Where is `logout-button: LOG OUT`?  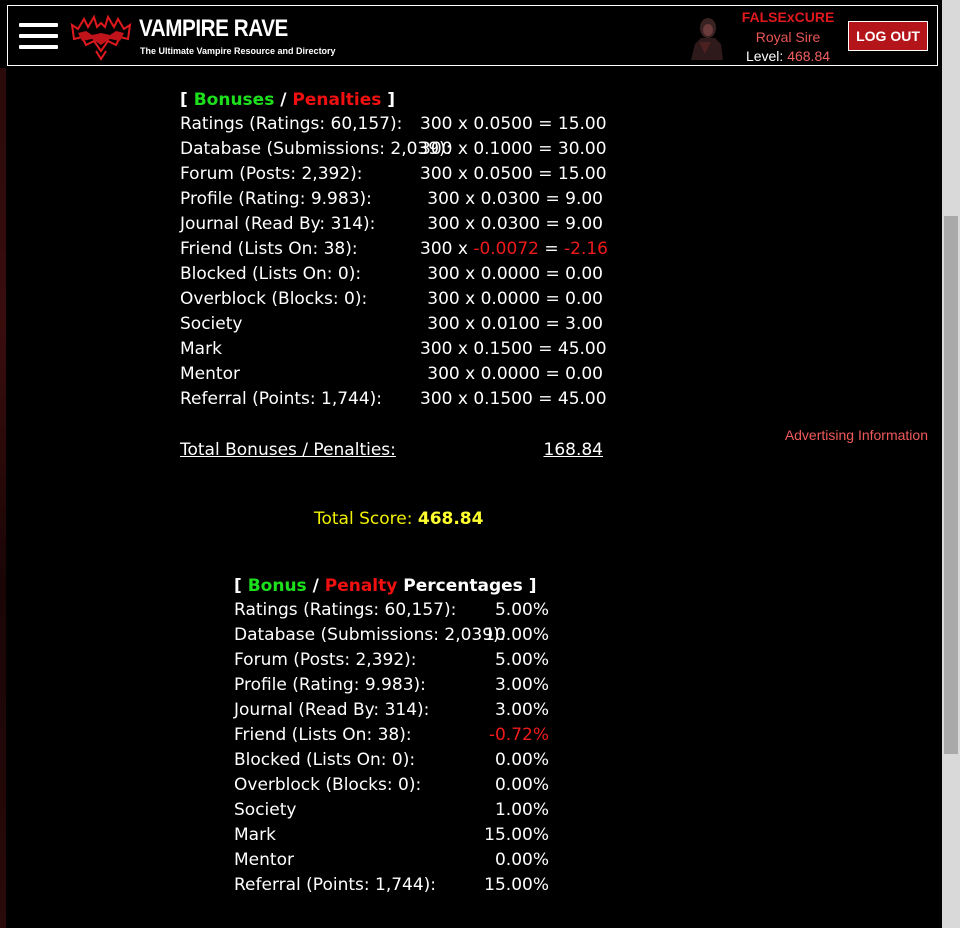
logout-button: LOG OUT is located at coordinates (888, 36).